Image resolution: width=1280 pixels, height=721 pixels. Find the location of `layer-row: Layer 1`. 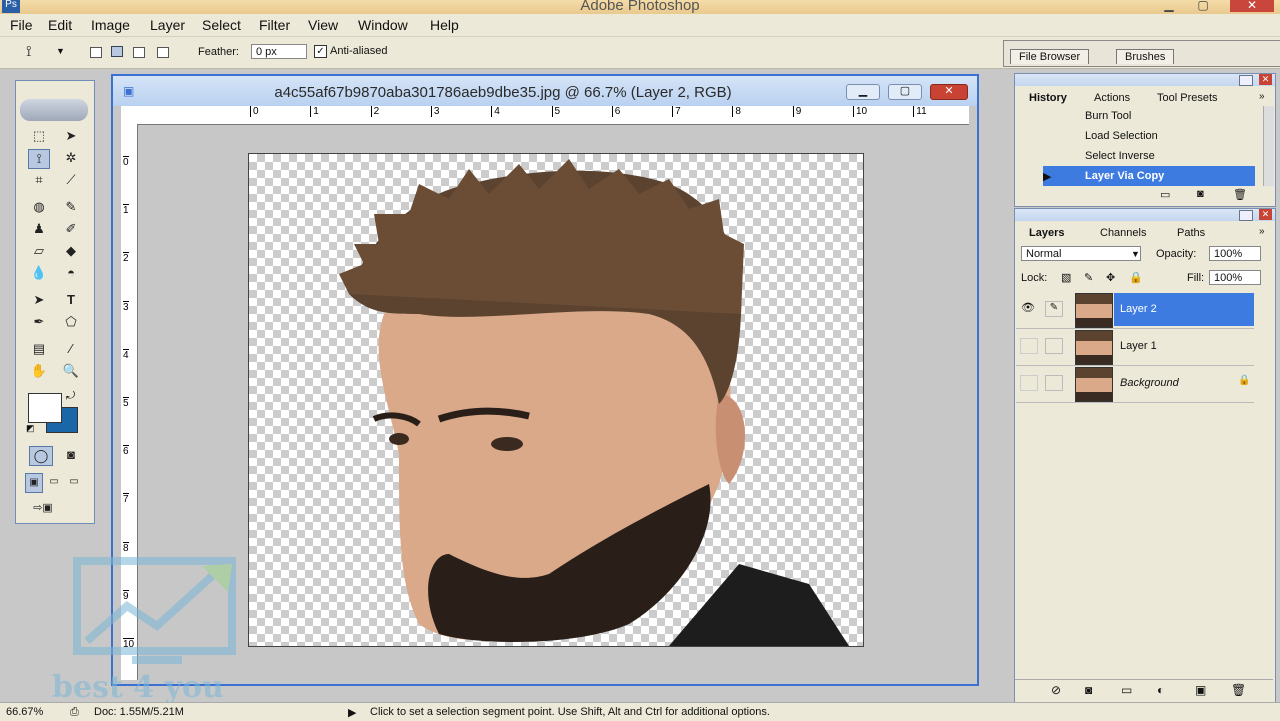

layer-row: Layer 1 is located at coordinates (1135, 347).